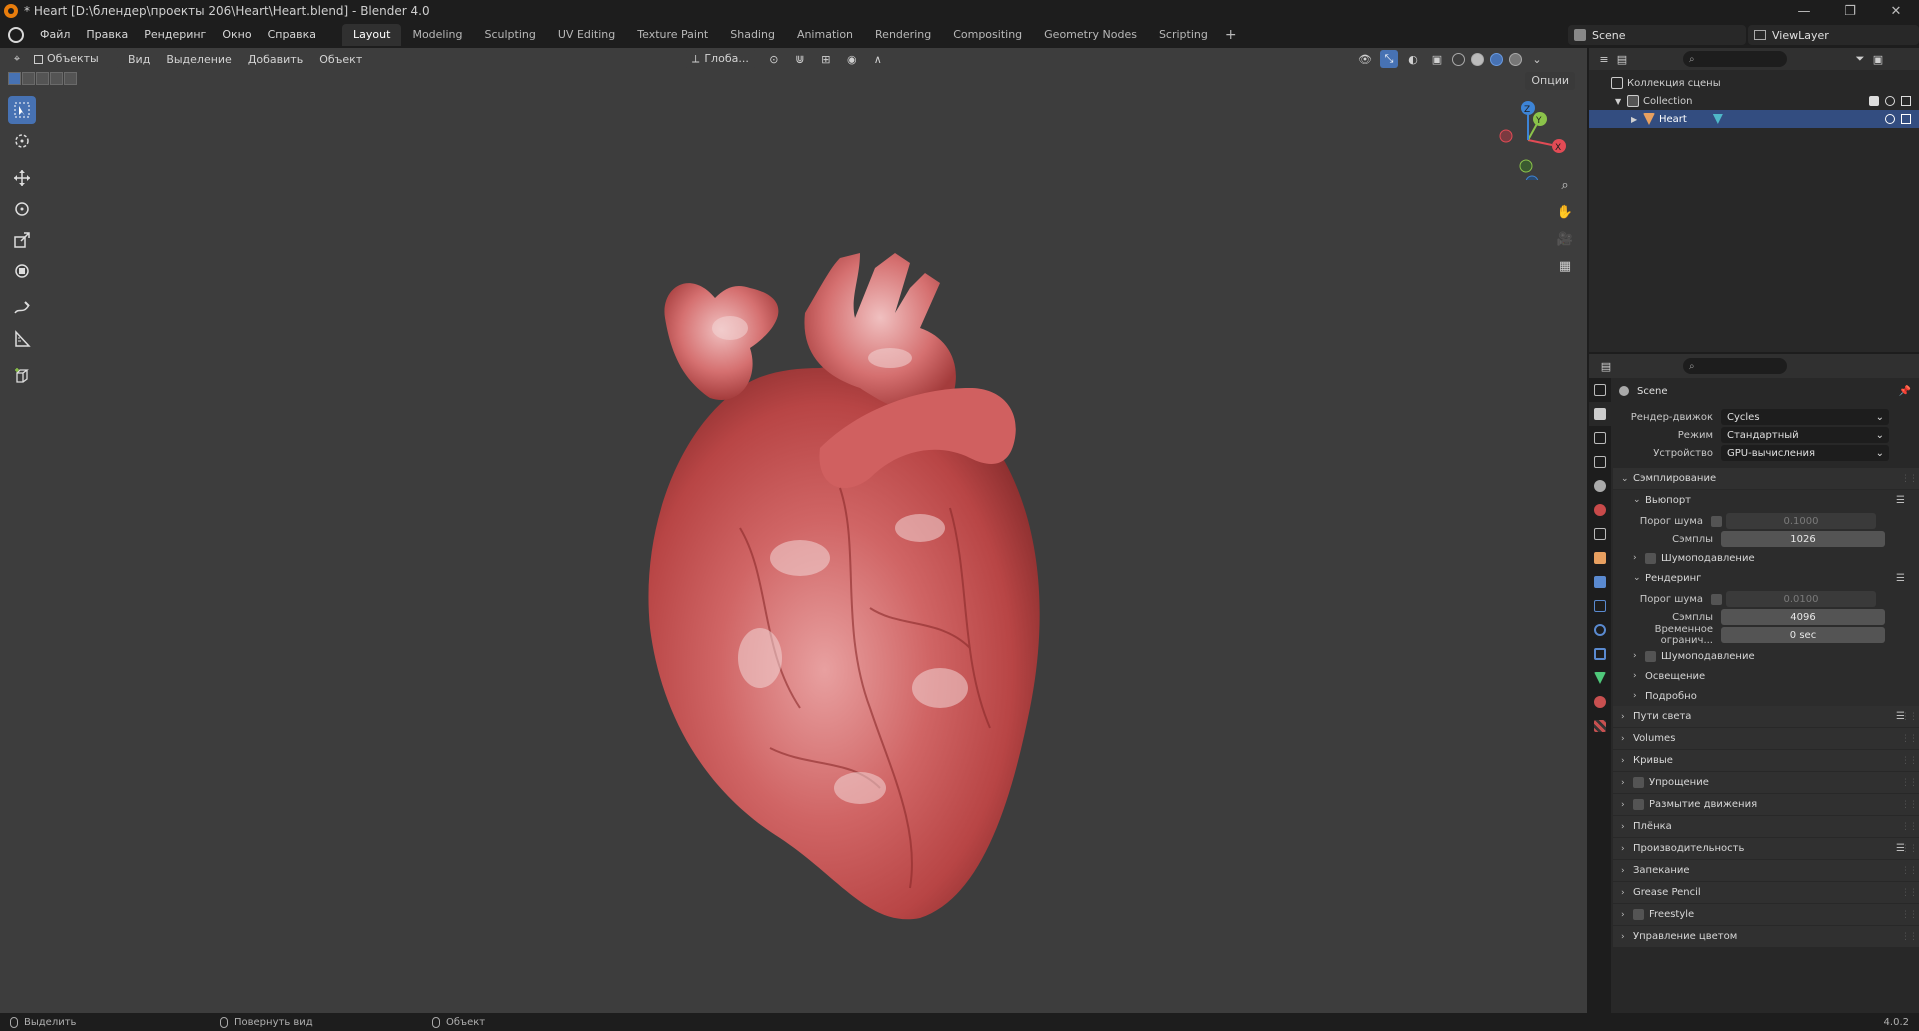 The width and height of the screenshot is (1919, 1031). What do you see at coordinates (1600, 630) in the screenshot?
I see `tab-physics` at bounding box center [1600, 630].